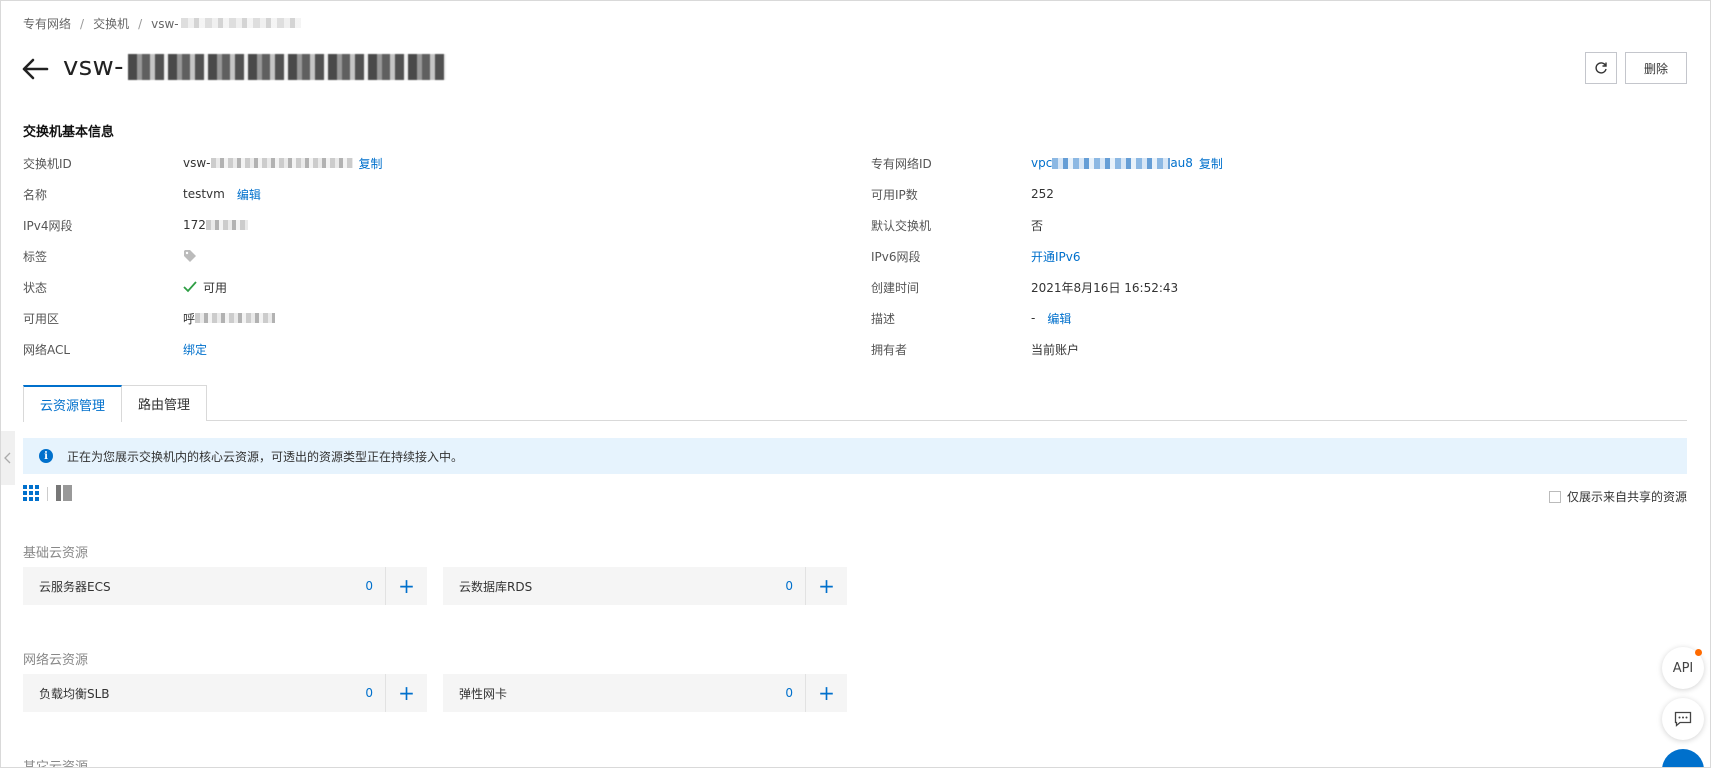 Image resolution: width=1711 pixels, height=768 pixels. What do you see at coordinates (195, 349) in the screenshot?
I see `bind-acl-link: 绑定` at bounding box center [195, 349].